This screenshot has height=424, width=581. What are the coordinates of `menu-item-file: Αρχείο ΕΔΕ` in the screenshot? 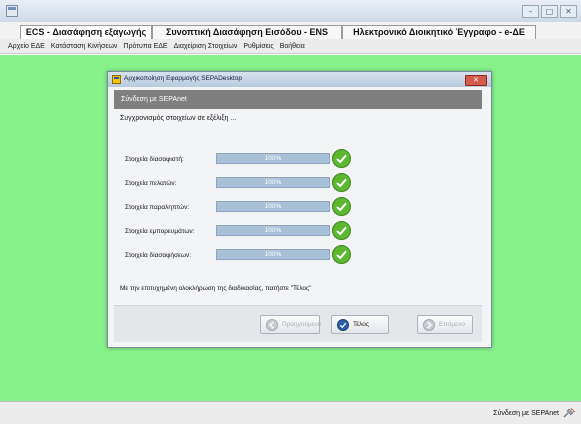 It's located at (26, 46).